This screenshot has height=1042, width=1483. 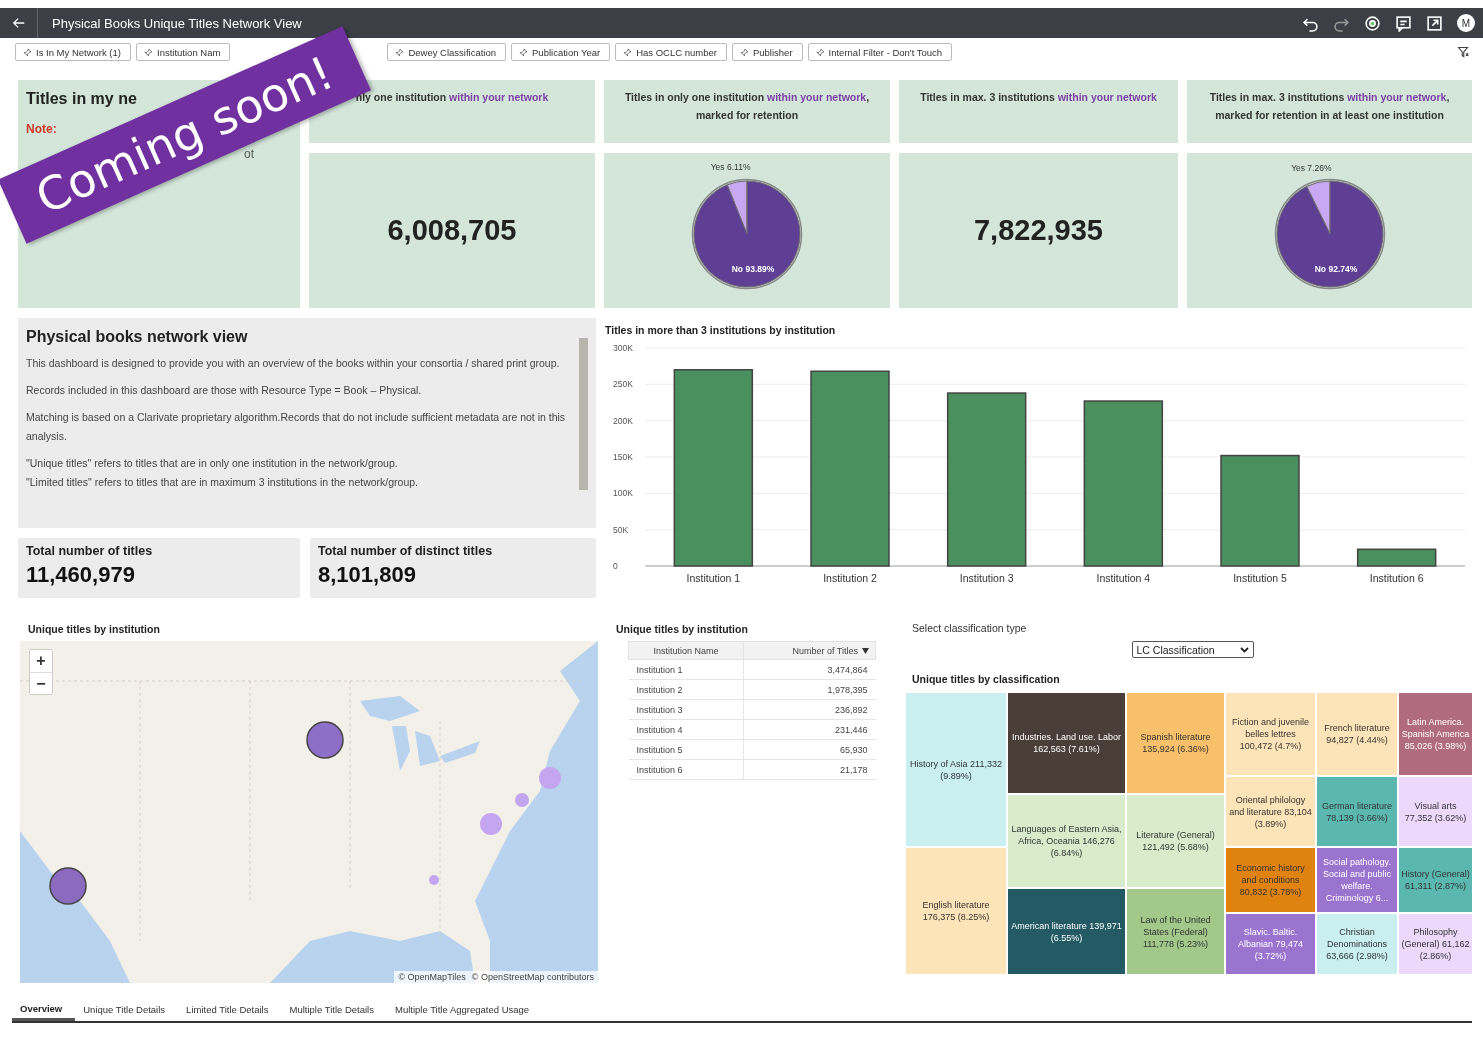 What do you see at coordinates (970, 628) in the screenshot?
I see `field-label: Select classification type` at bounding box center [970, 628].